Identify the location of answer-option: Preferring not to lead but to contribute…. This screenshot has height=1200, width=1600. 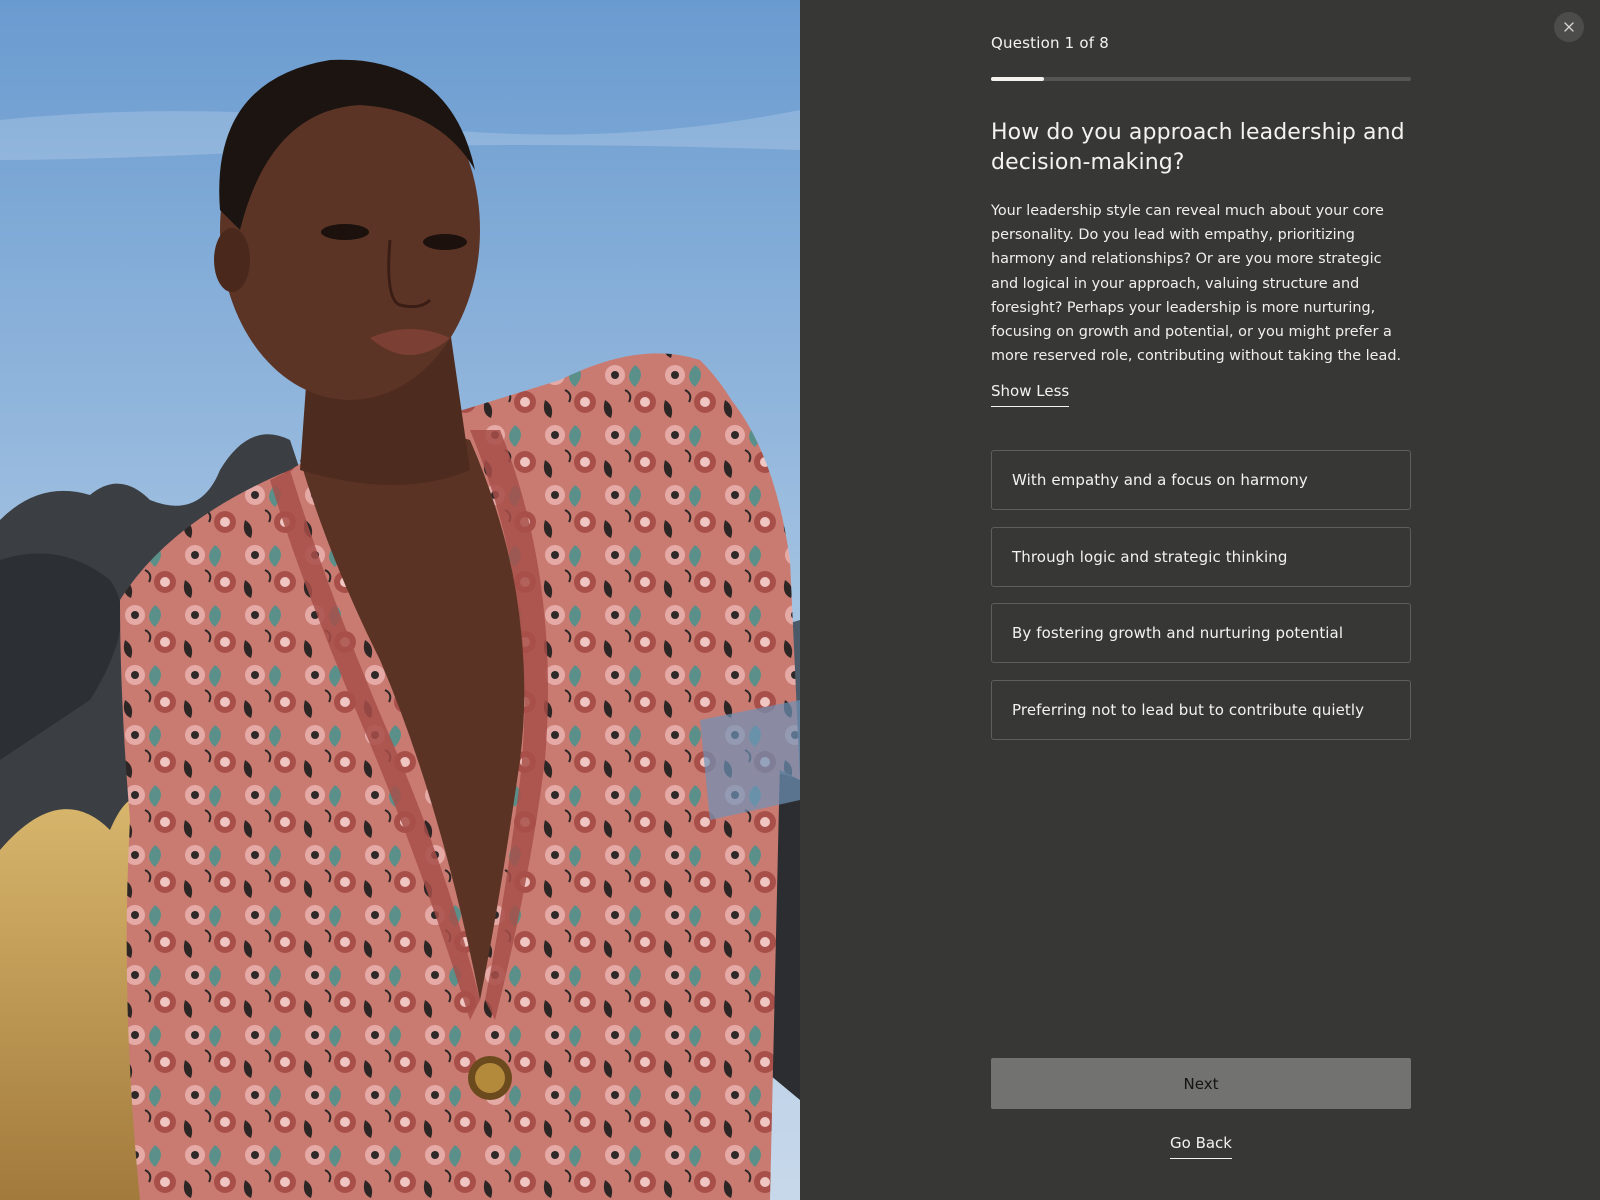
(1201, 709).